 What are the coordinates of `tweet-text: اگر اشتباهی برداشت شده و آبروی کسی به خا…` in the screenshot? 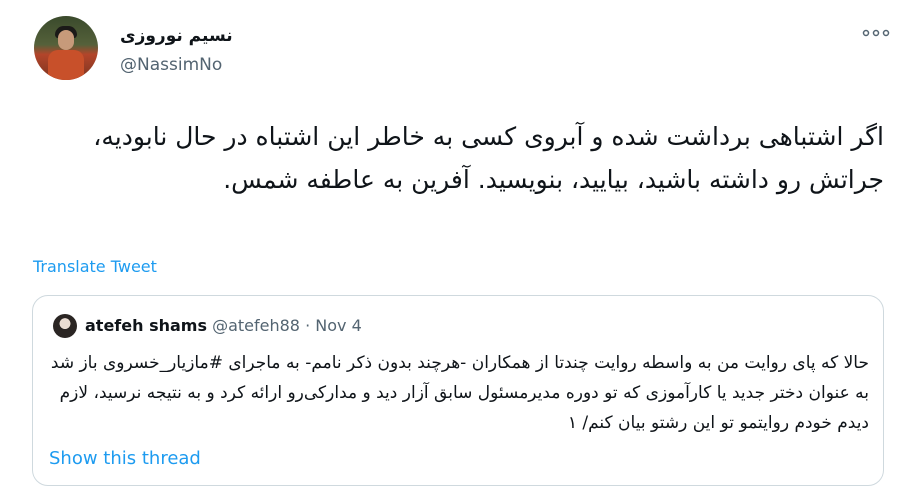 It's located at (488, 158).